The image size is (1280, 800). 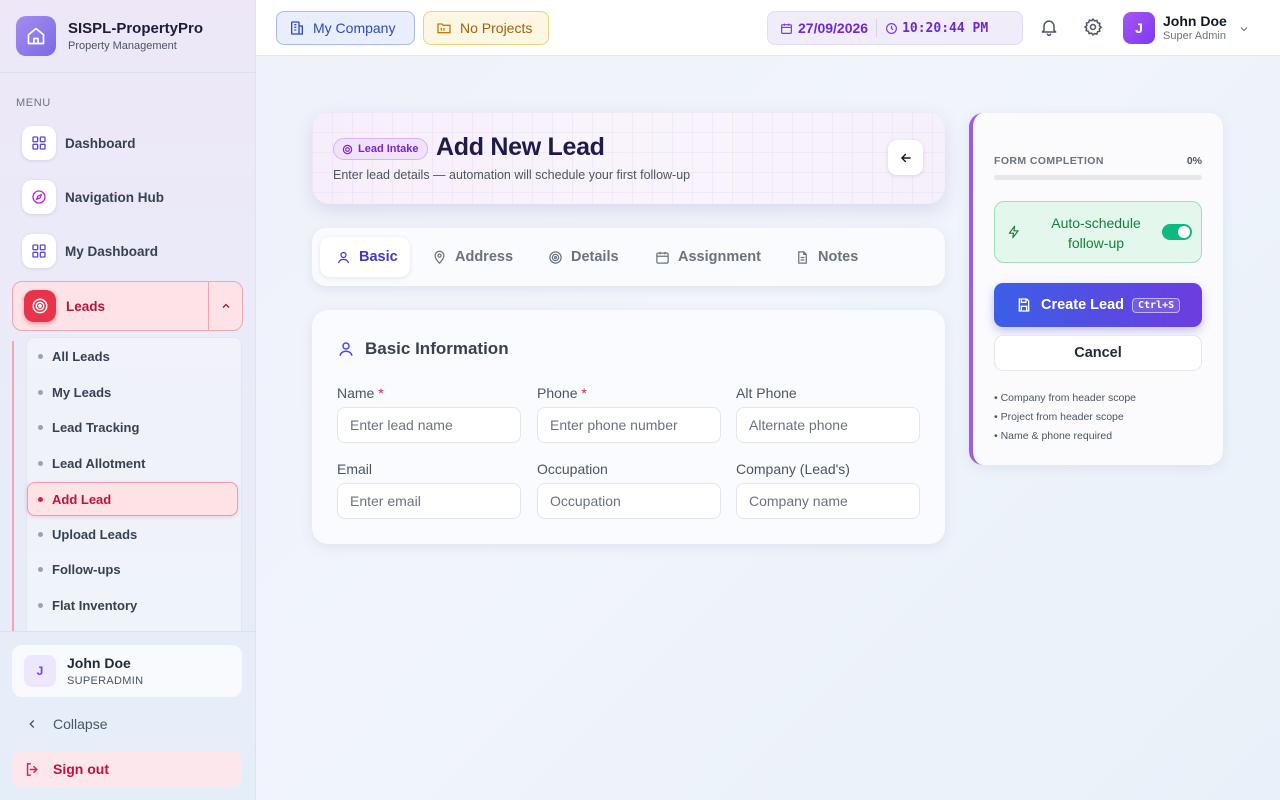 I want to click on sidebar-item-leads: Leads, so click(x=127, y=306).